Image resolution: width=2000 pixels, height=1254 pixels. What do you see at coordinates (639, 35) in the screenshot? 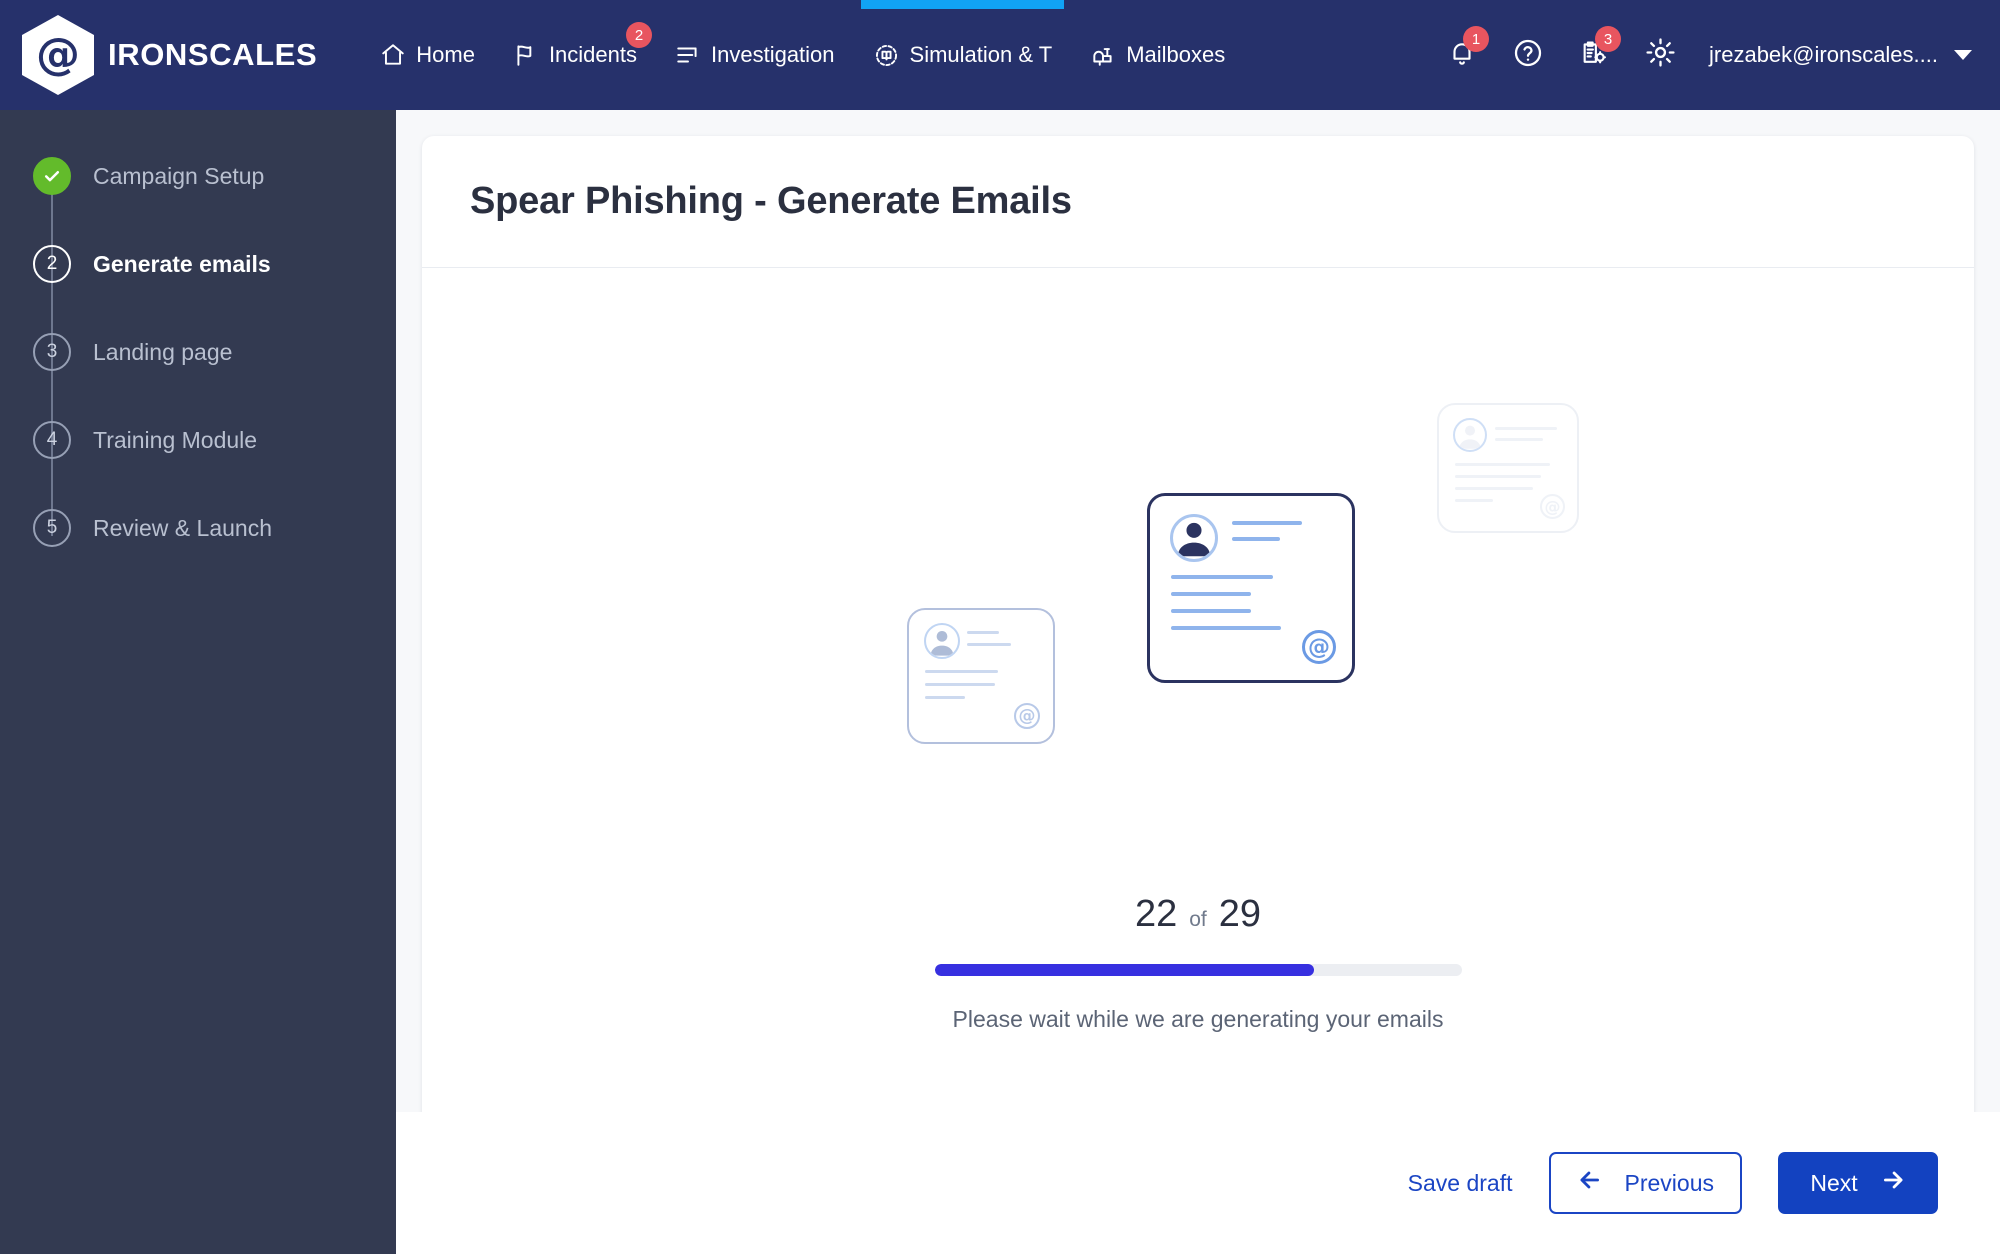
I see `nav-badge-incidents: 2` at bounding box center [639, 35].